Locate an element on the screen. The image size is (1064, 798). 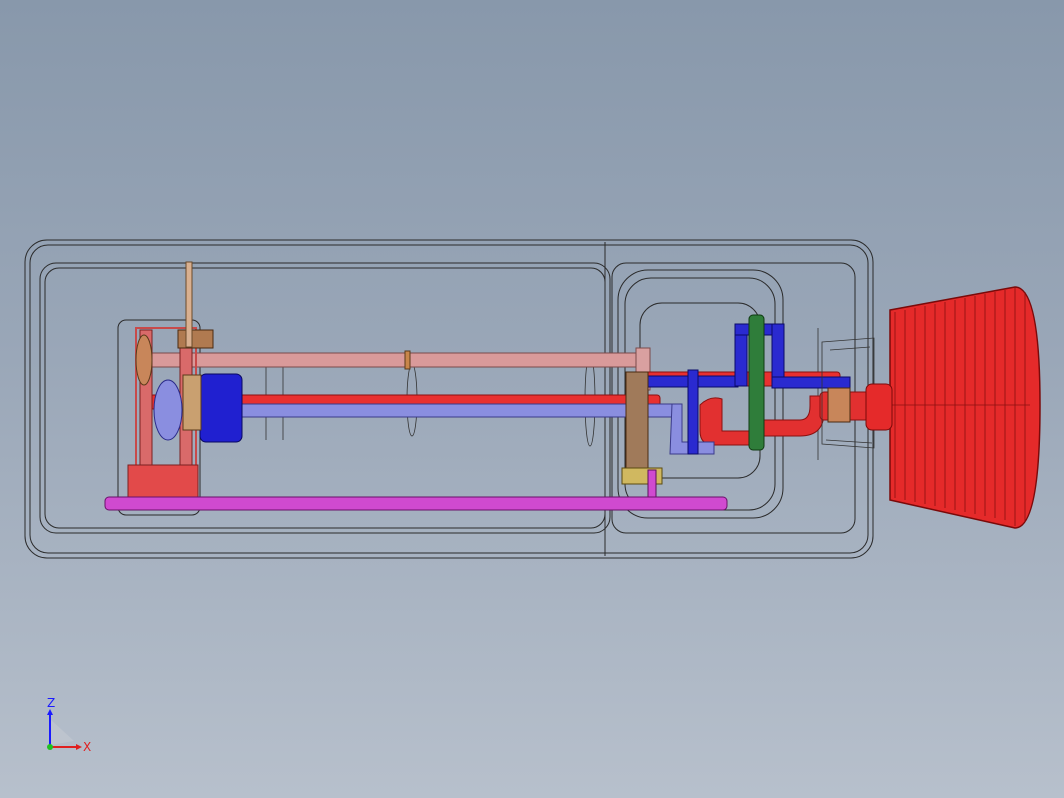
blue-cylinder is located at coordinates (221, 408).